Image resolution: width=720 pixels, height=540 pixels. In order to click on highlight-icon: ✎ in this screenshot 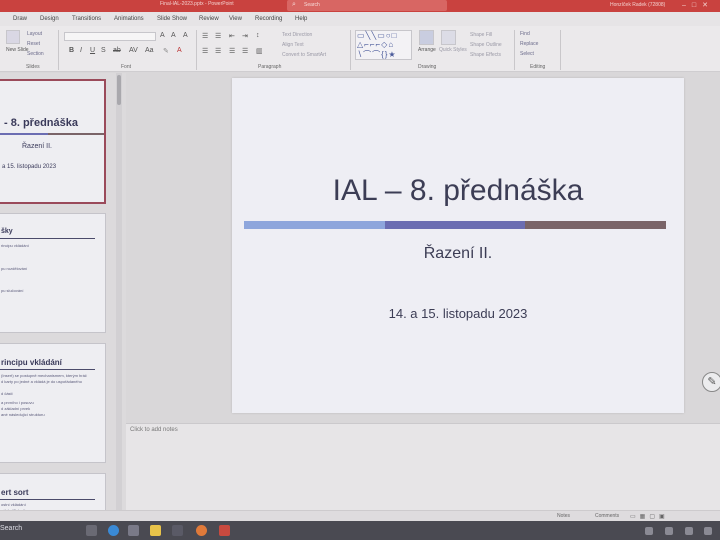, I will do `click(166, 51)`.